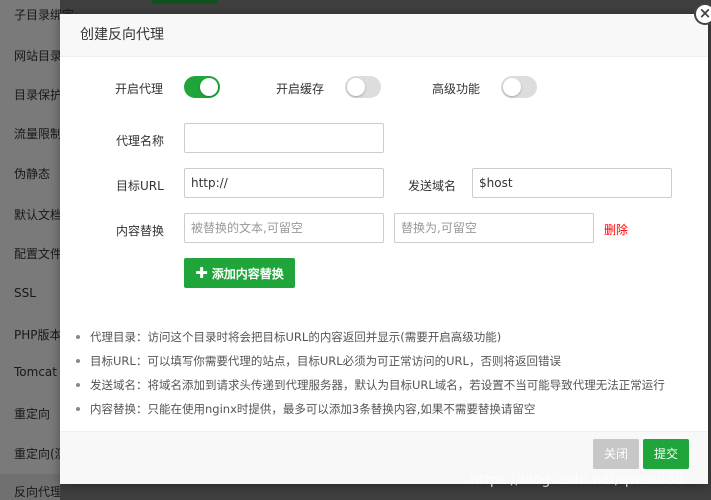 The width and height of the screenshot is (711, 500). Describe the element at coordinates (140, 141) in the screenshot. I see `proxy-name-label: 代理名称` at that location.